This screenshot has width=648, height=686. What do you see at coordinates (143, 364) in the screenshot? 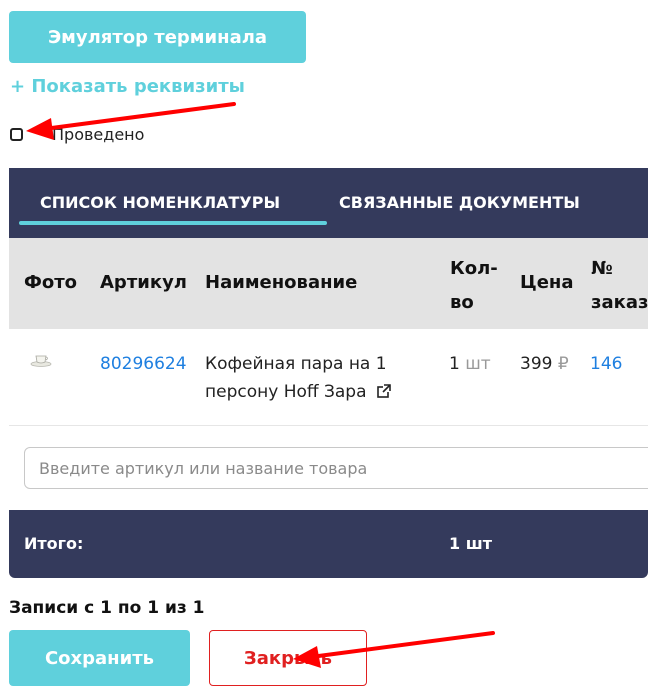
I see `article-link: 80296624` at bounding box center [143, 364].